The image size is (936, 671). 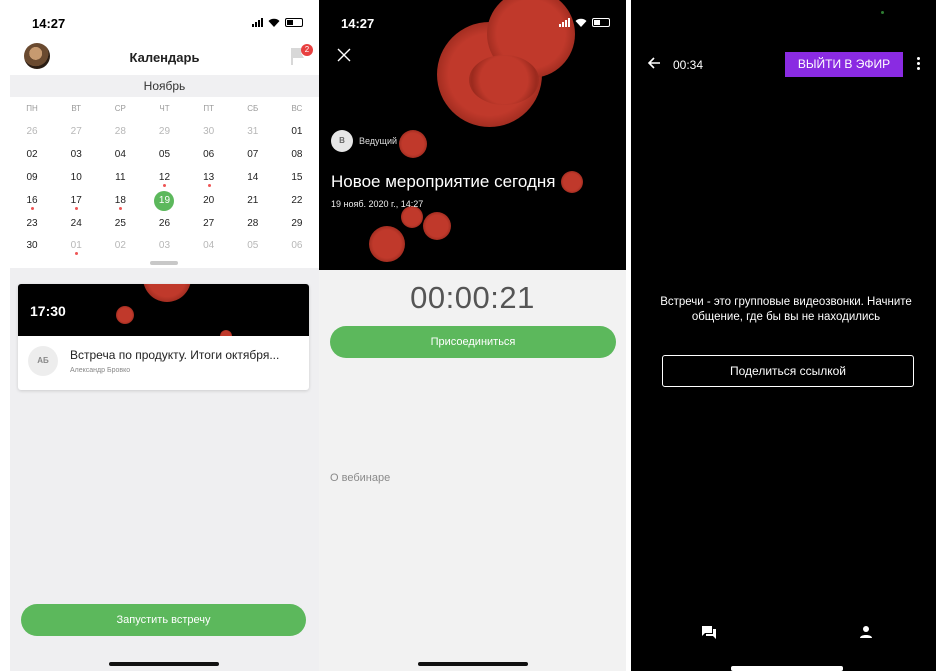 I want to click on calendar-day: 12, so click(x=164, y=178).